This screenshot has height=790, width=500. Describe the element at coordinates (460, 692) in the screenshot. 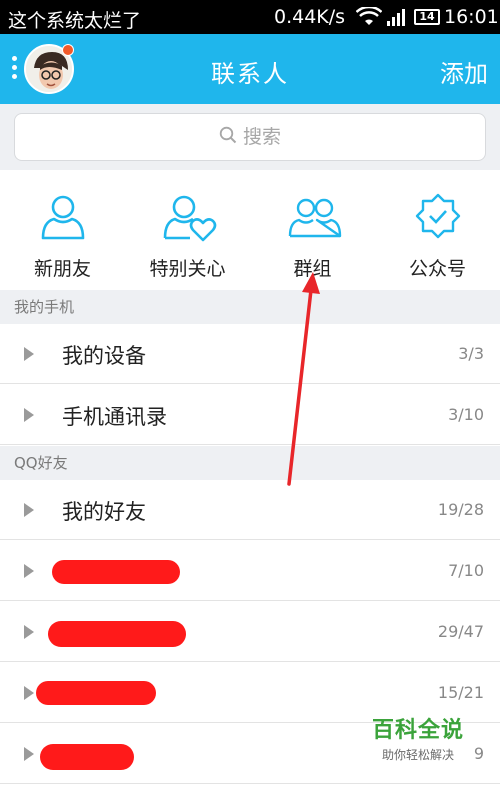

I see `list-item-count: 15/21` at that location.